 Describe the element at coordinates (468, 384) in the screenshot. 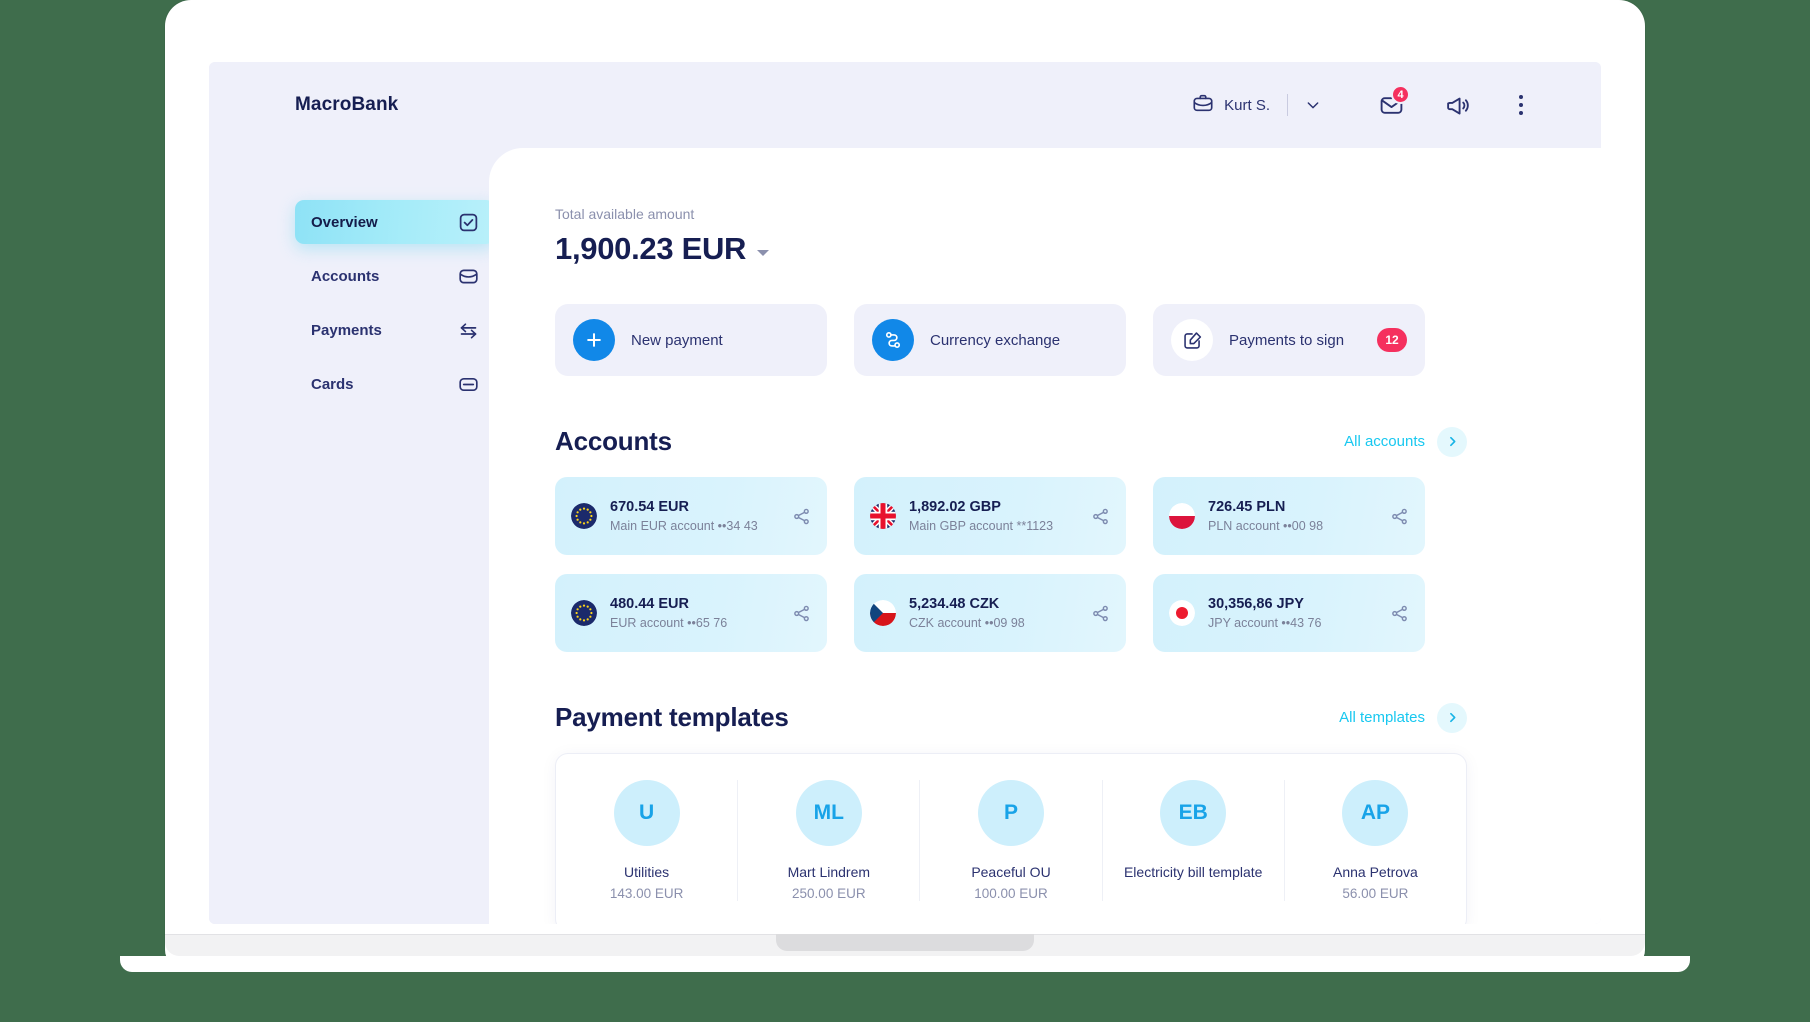

I see `credit-card-icon` at that location.